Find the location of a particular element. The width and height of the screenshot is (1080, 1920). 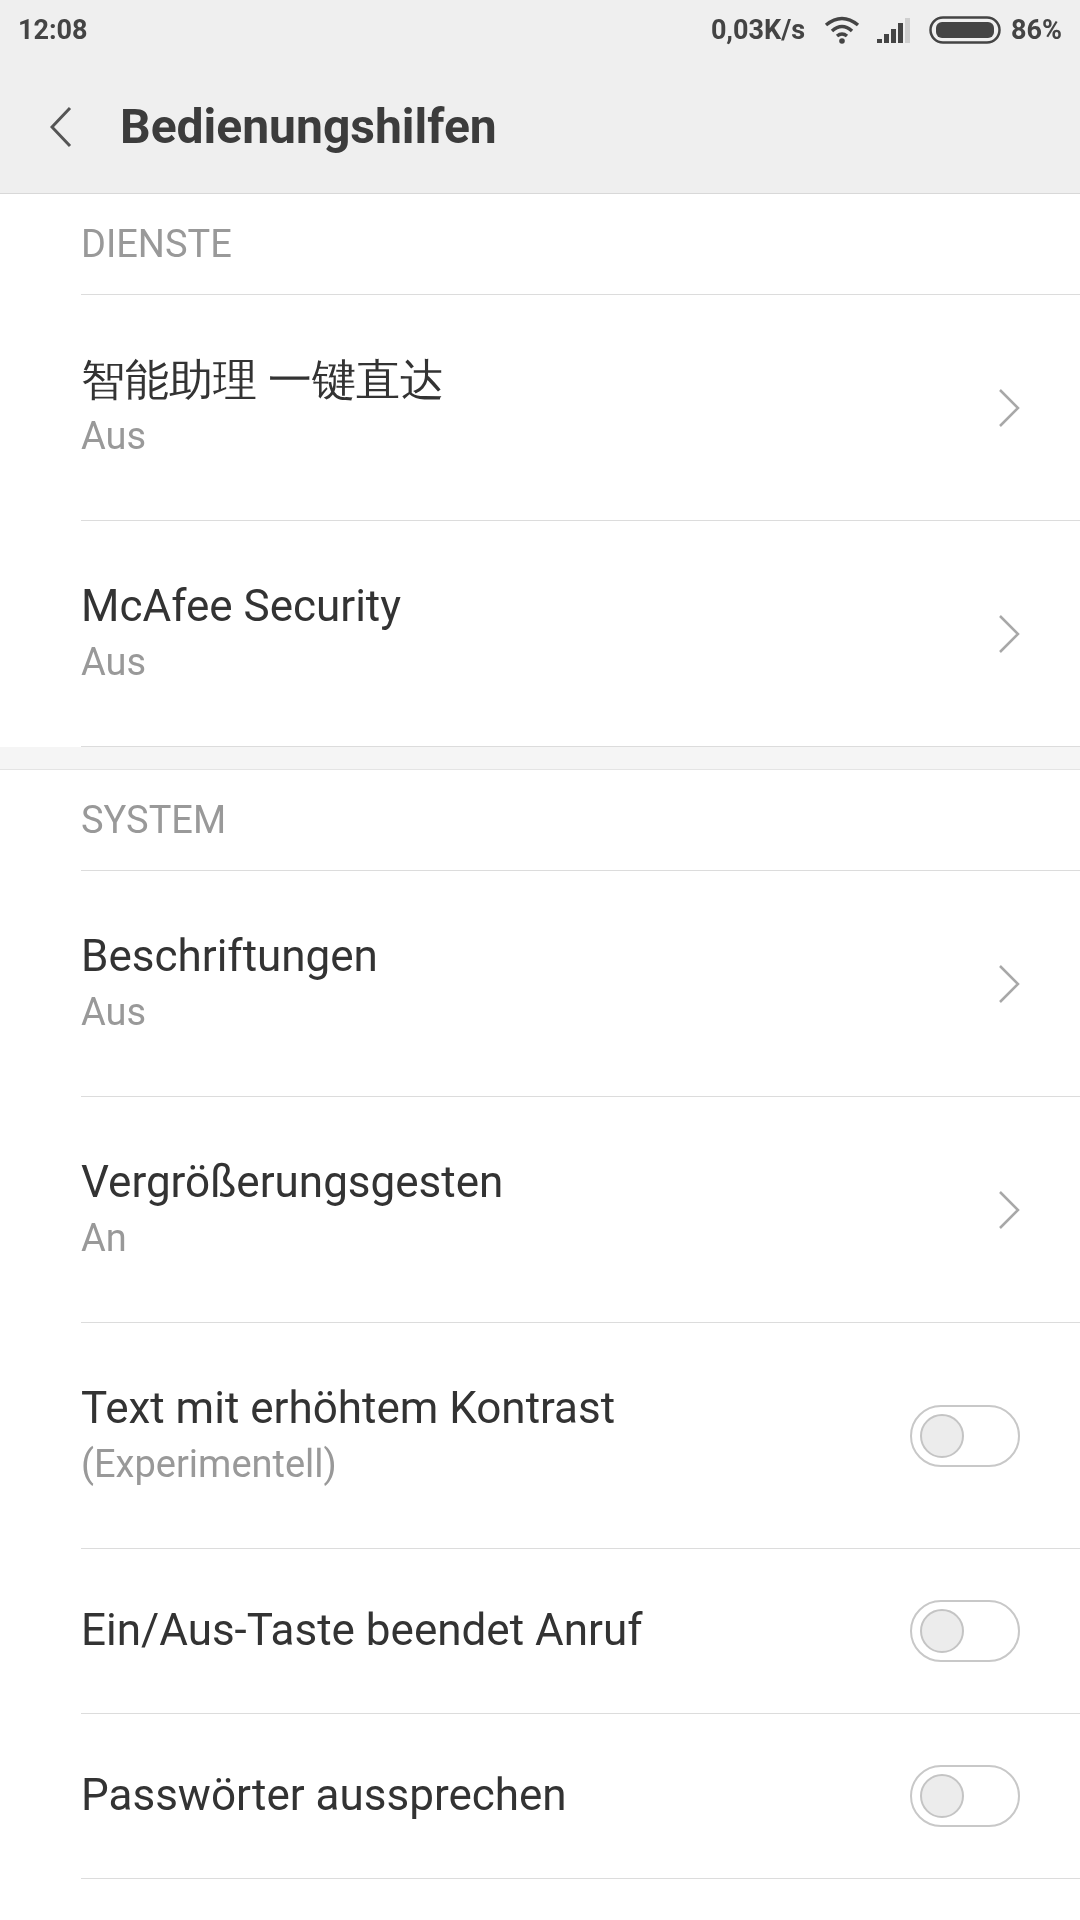

battery-percent: 86% is located at coordinates (1036, 30).